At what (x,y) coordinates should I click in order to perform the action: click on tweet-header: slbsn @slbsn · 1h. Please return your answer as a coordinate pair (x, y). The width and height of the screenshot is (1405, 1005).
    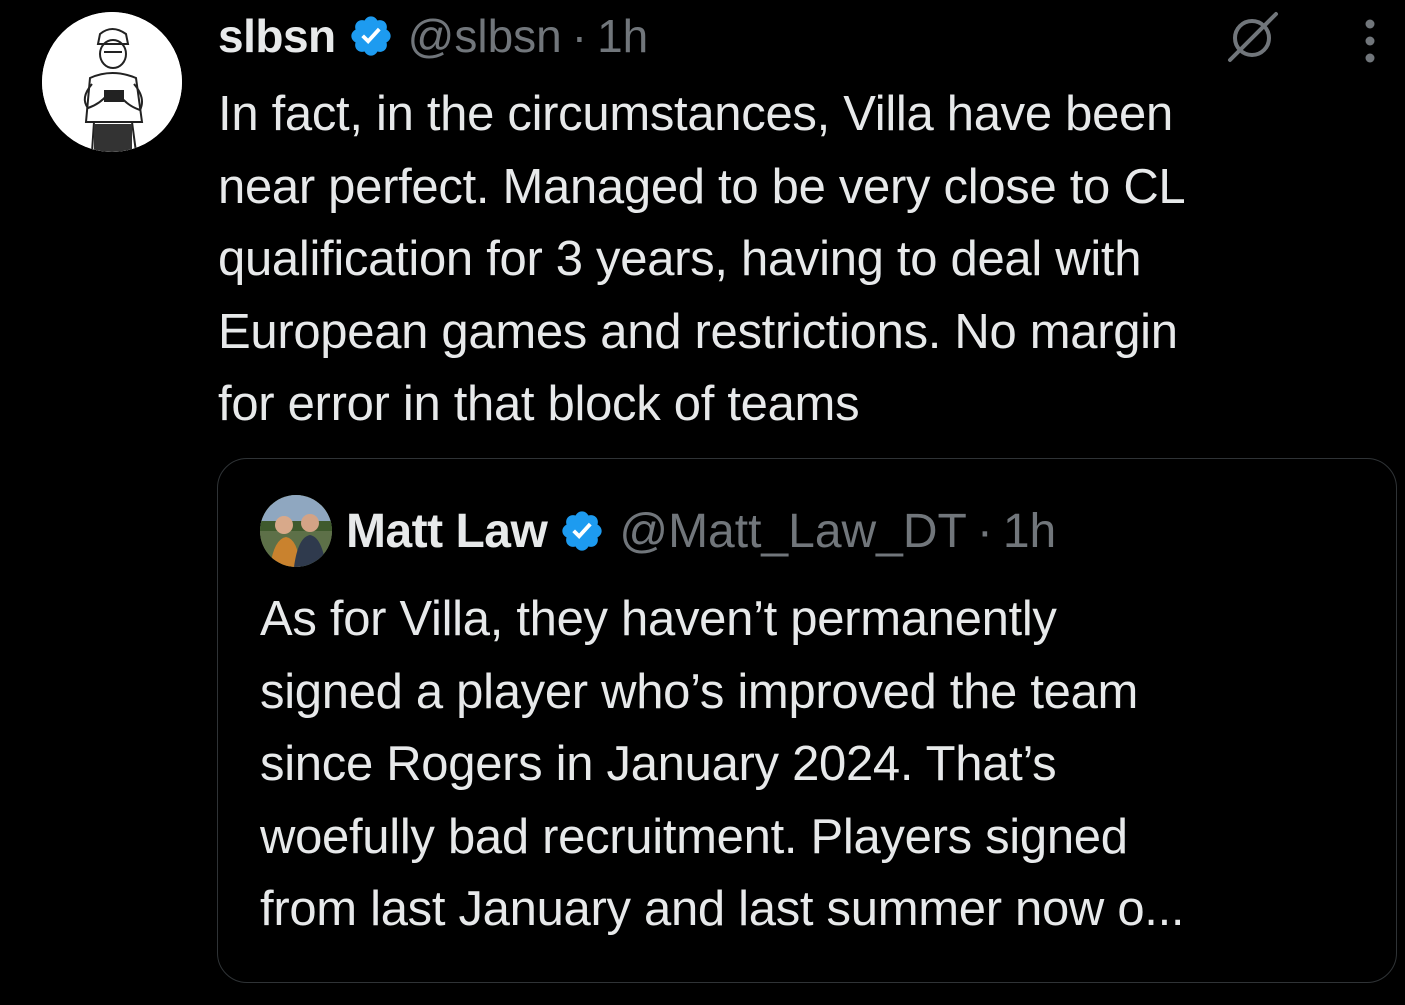
    Looking at the image, I should click on (433, 36).